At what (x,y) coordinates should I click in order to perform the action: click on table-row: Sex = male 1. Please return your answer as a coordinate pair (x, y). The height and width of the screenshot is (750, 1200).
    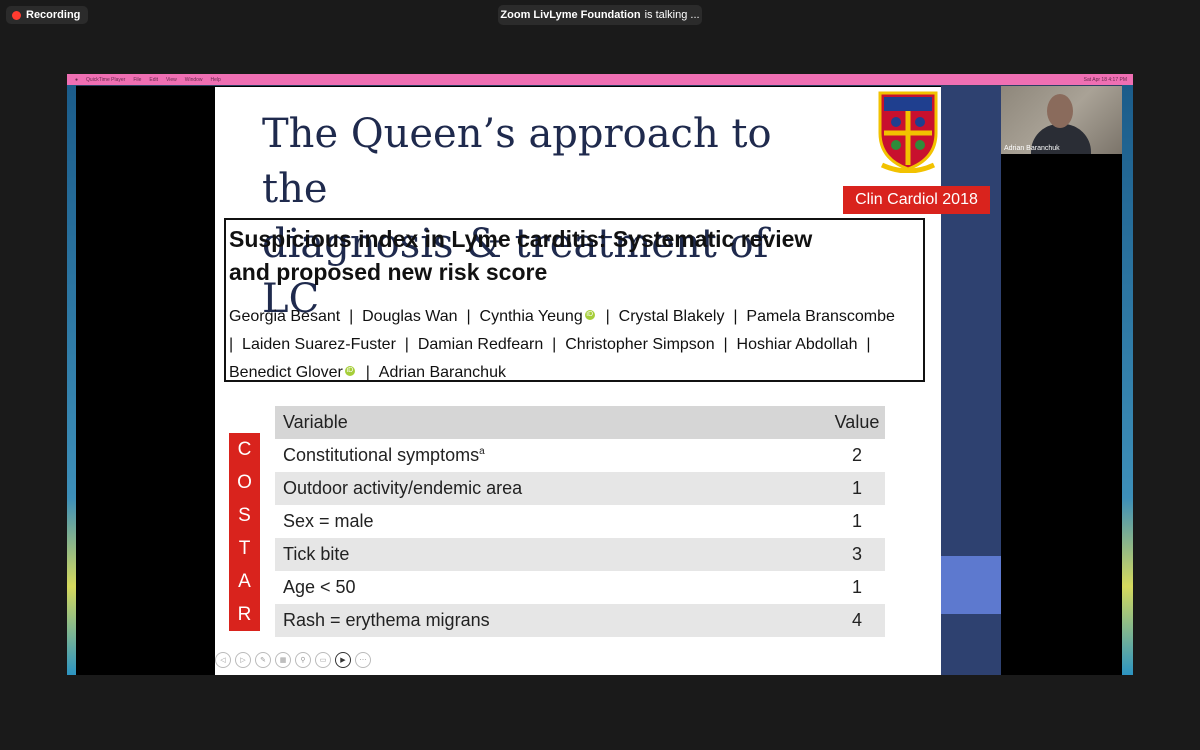
    Looking at the image, I should click on (580, 521).